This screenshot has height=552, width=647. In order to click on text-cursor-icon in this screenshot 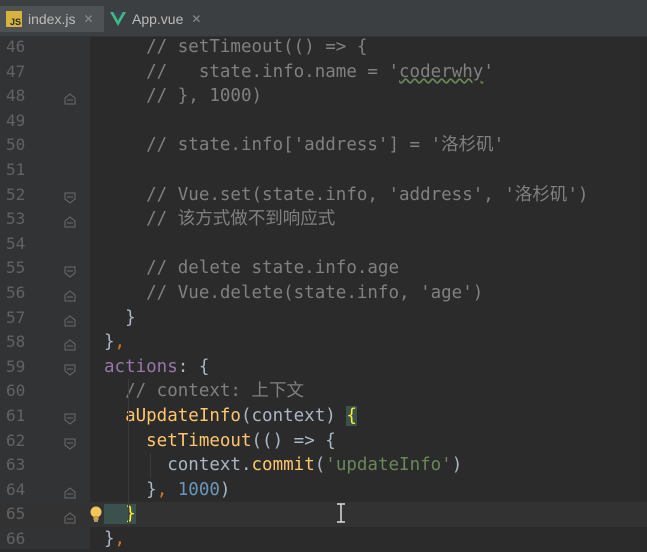, I will do `click(341, 513)`.